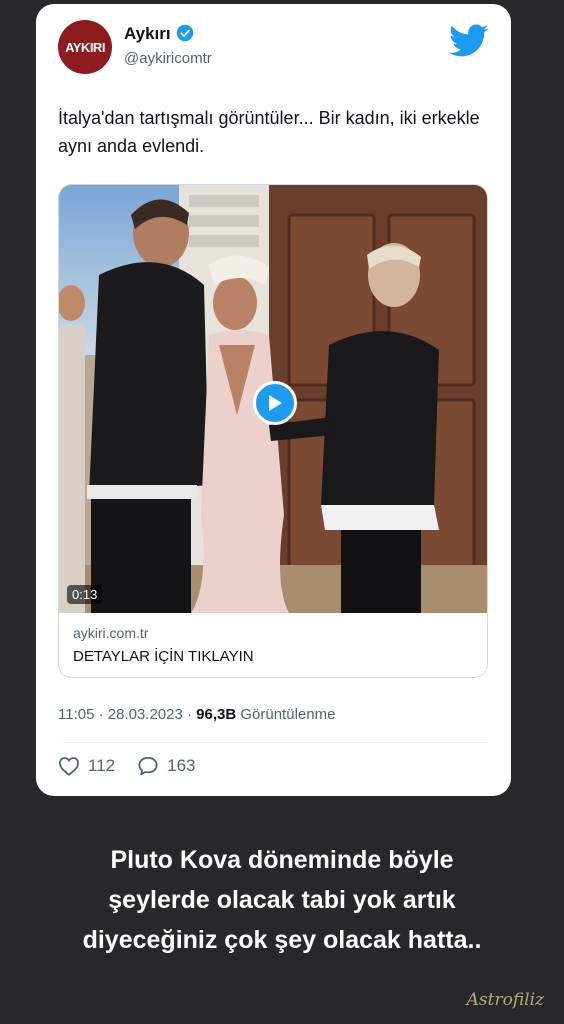 The width and height of the screenshot is (564, 1024). What do you see at coordinates (166, 766) in the screenshot?
I see `reply-button: 163` at bounding box center [166, 766].